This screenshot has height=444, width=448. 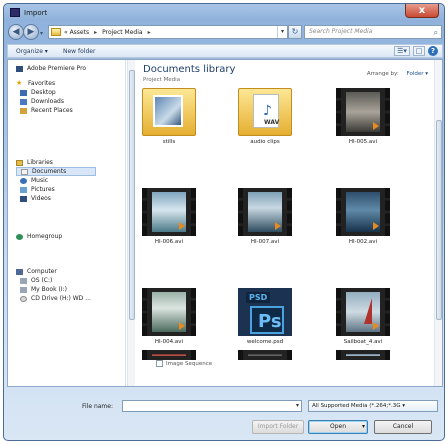 I want to click on file-type-select: All Supported Media (*.264;*.3G ▾, so click(x=373, y=406).